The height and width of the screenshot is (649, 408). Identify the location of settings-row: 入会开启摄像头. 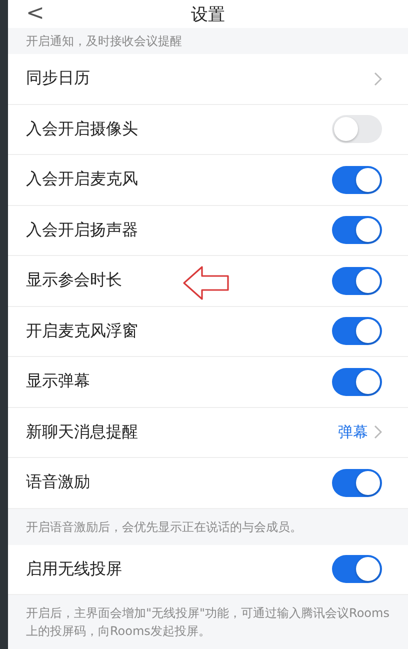
(208, 129).